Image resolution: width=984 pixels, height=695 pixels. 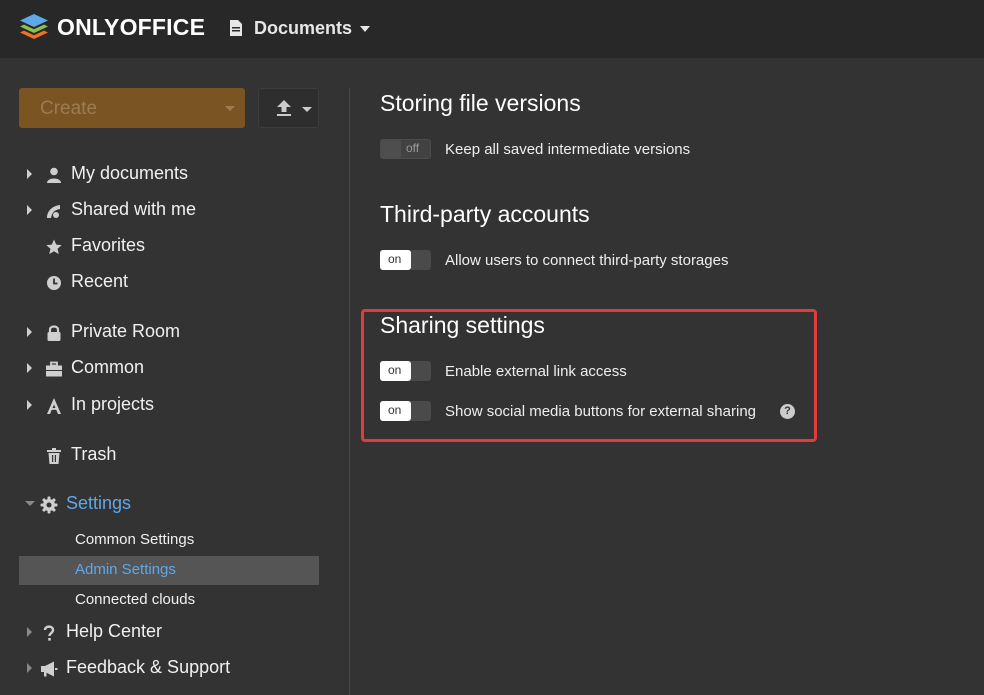 I want to click on projects-icon, so click(x=54, y=406).